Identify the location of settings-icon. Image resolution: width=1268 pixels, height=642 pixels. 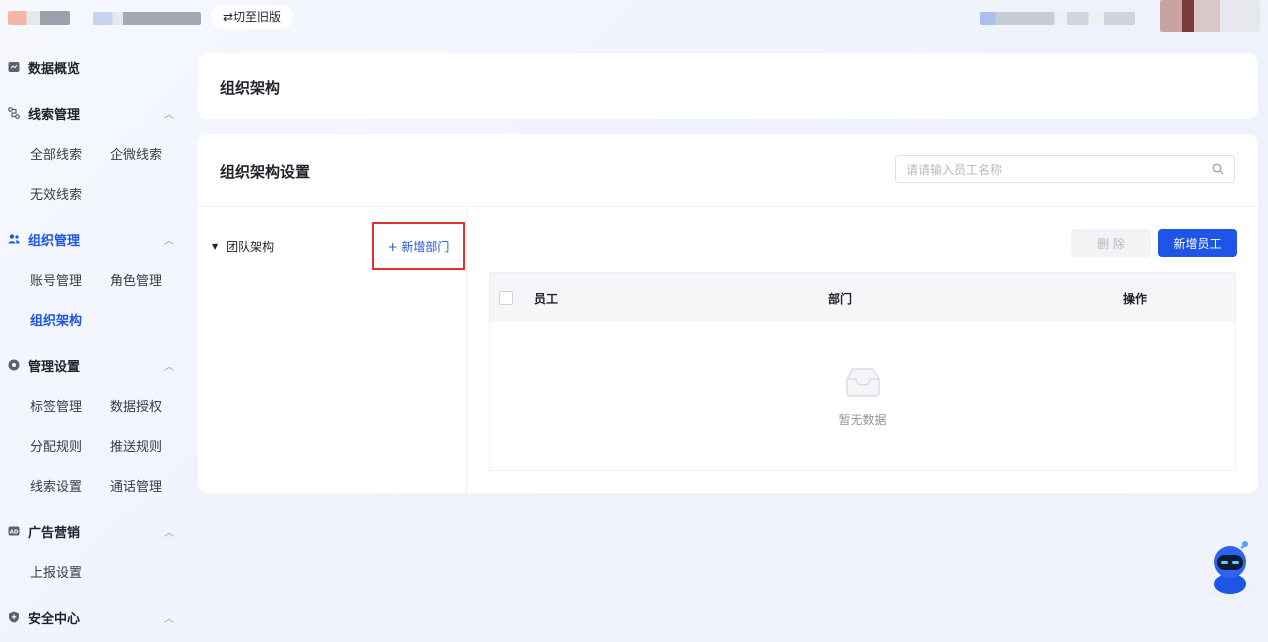
(14, 365).